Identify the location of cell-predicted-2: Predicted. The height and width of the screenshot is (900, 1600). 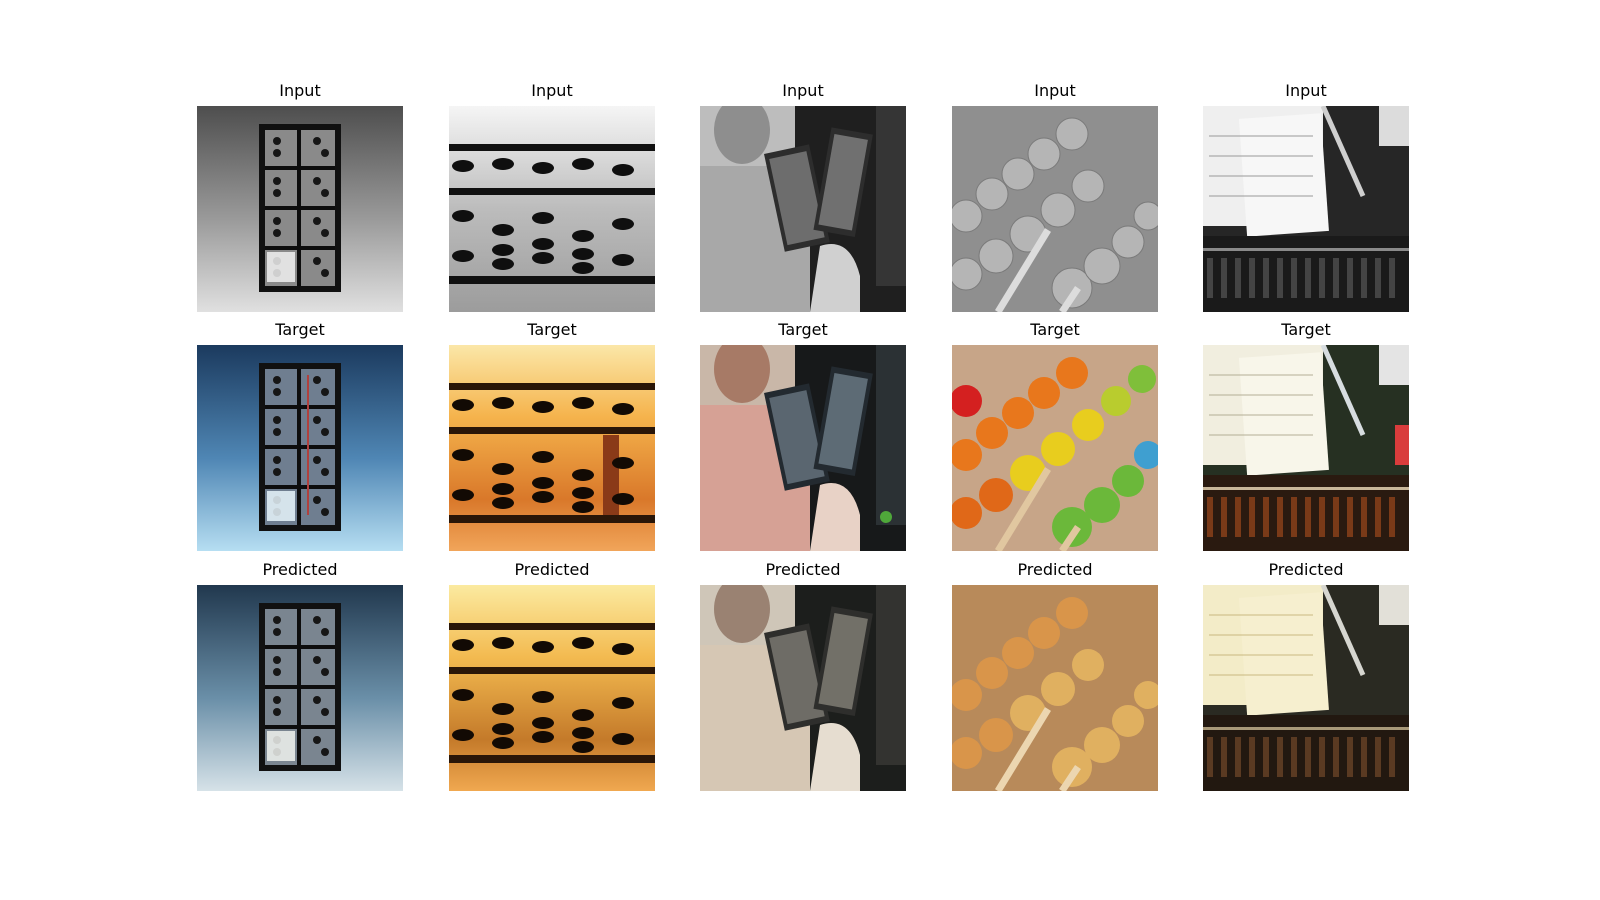
(552, 676).